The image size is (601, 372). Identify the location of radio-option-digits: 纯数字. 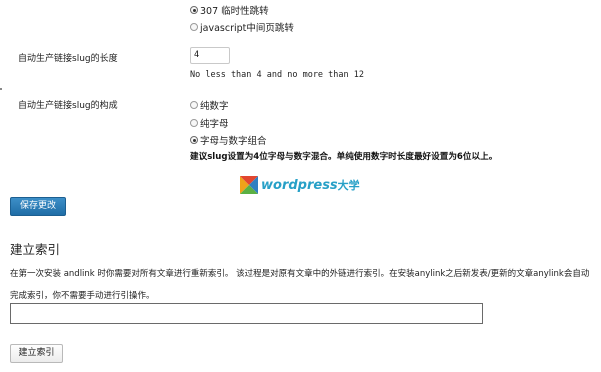
(209, 105).